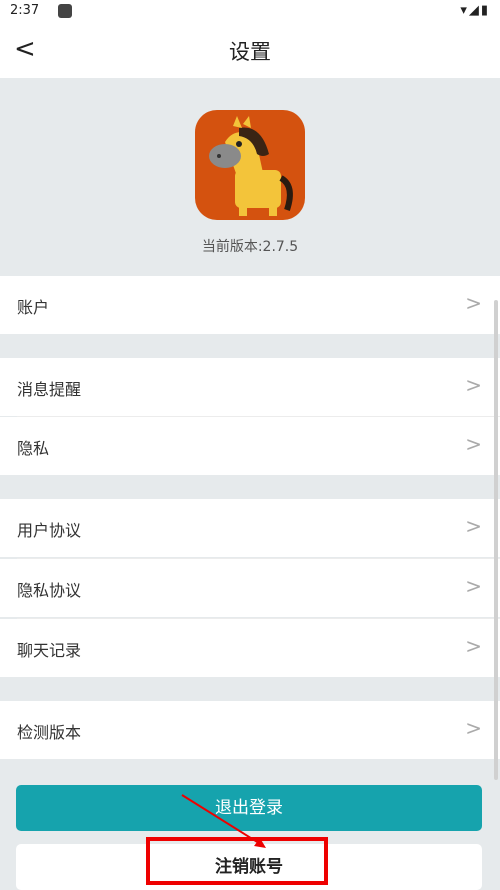 This screenshot has width=500, height=890. Describe the element at coordinates (250, 730) in the screenshot. I see `menu-item-check-version: 检测版本 >` at that location.